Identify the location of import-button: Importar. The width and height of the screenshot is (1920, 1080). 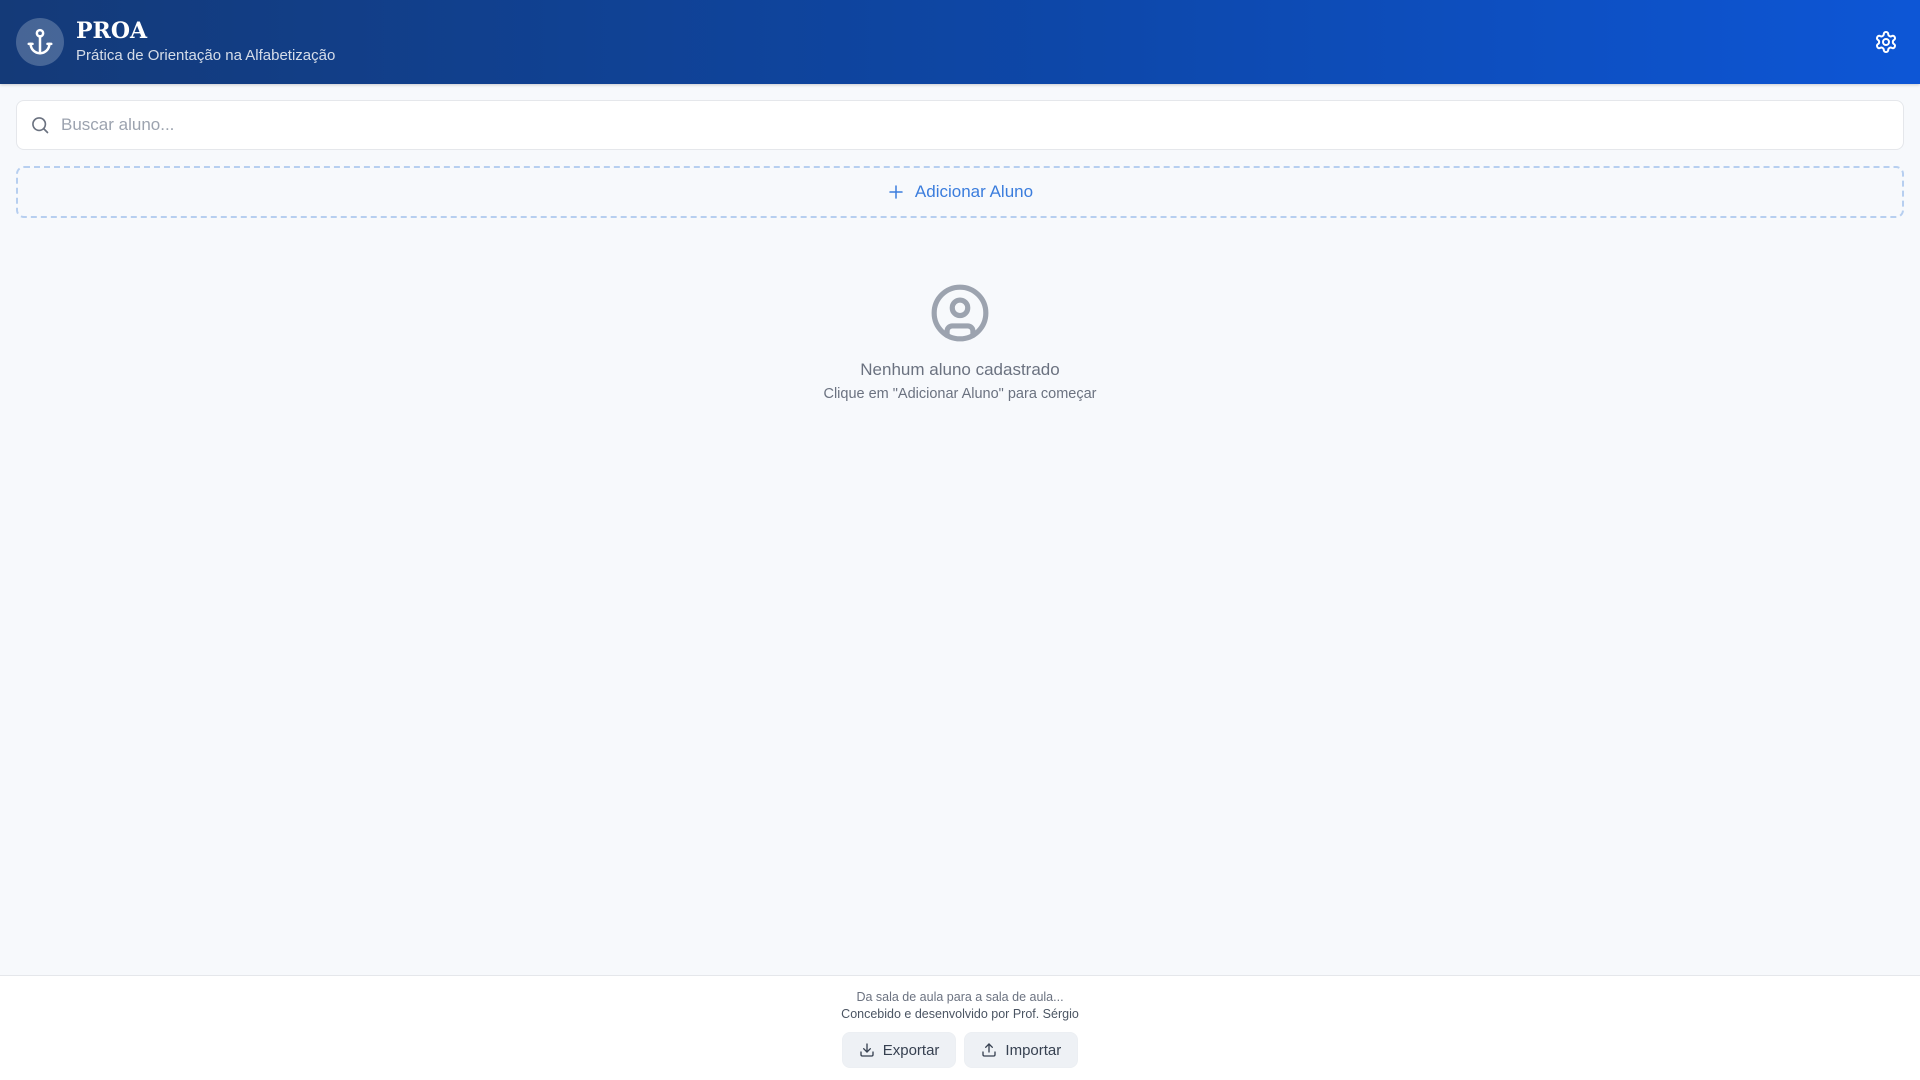
(1021, 1050).